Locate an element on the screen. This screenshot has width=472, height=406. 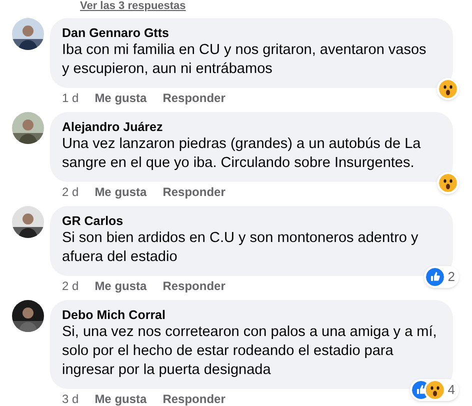
reaction-badge: 2 is located at coordinates (441, 277).